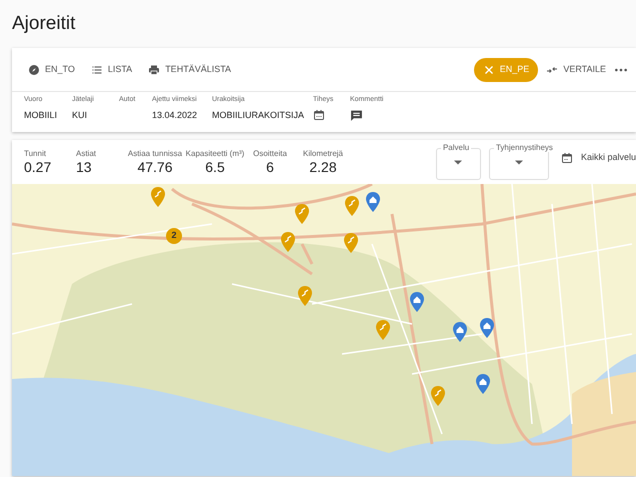 The width and height of the screenshot is (636, 477). Describe the element at coordinates (259, 115) in the screenshot. I see `field-value: MOBIILIURAKOITSIJA` at that location.